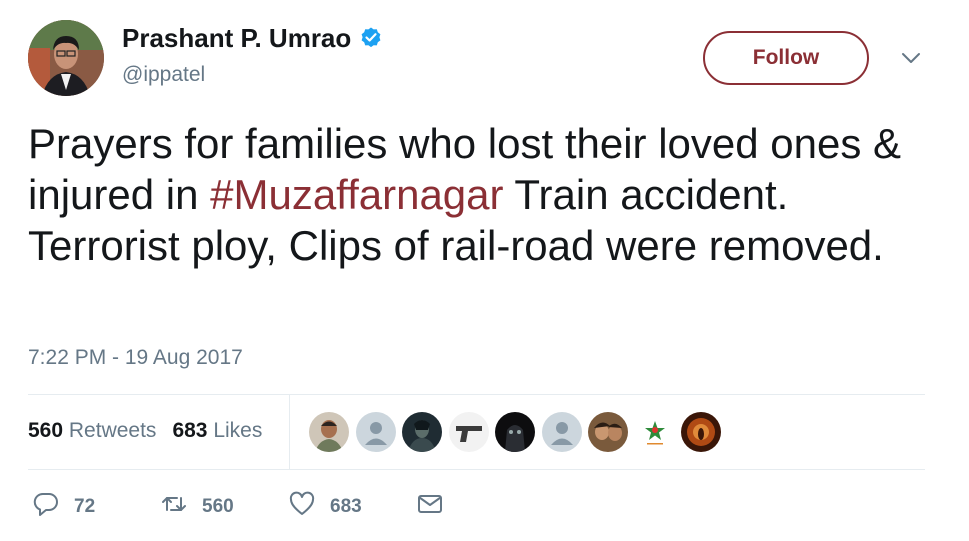  Describe the element at coordinates (85, 506) in the screenshot. I see `reply-count: 72` at that location.